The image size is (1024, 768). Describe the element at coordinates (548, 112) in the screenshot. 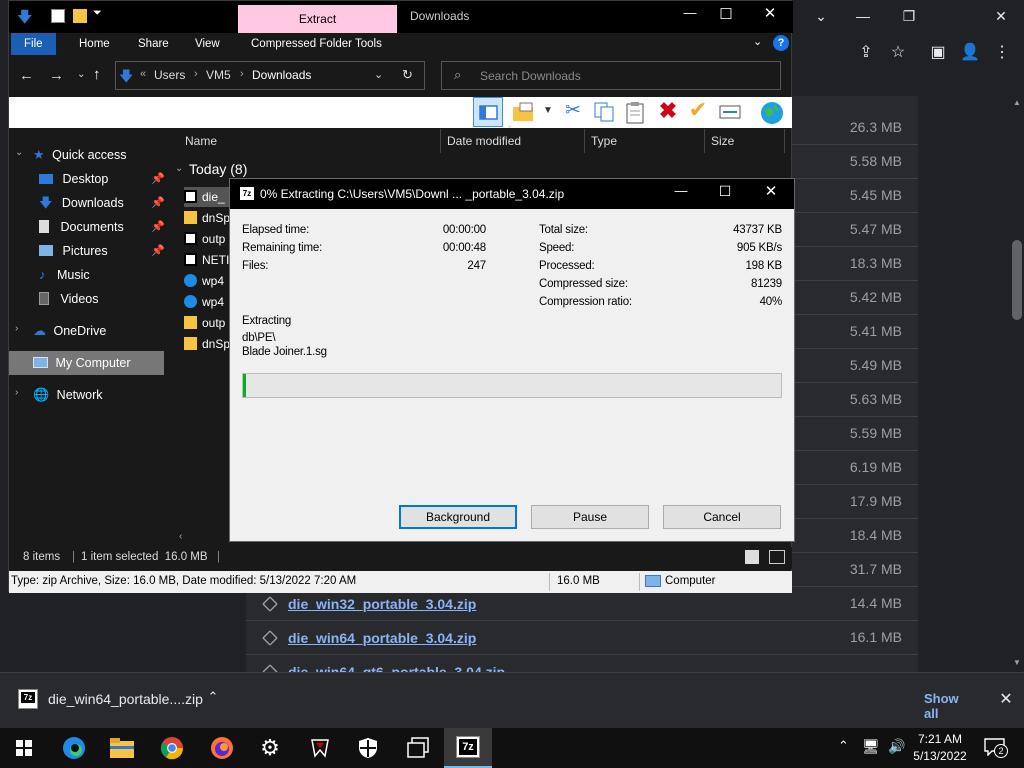

I see `dropdown-arrow-icon: ▼` at that location.